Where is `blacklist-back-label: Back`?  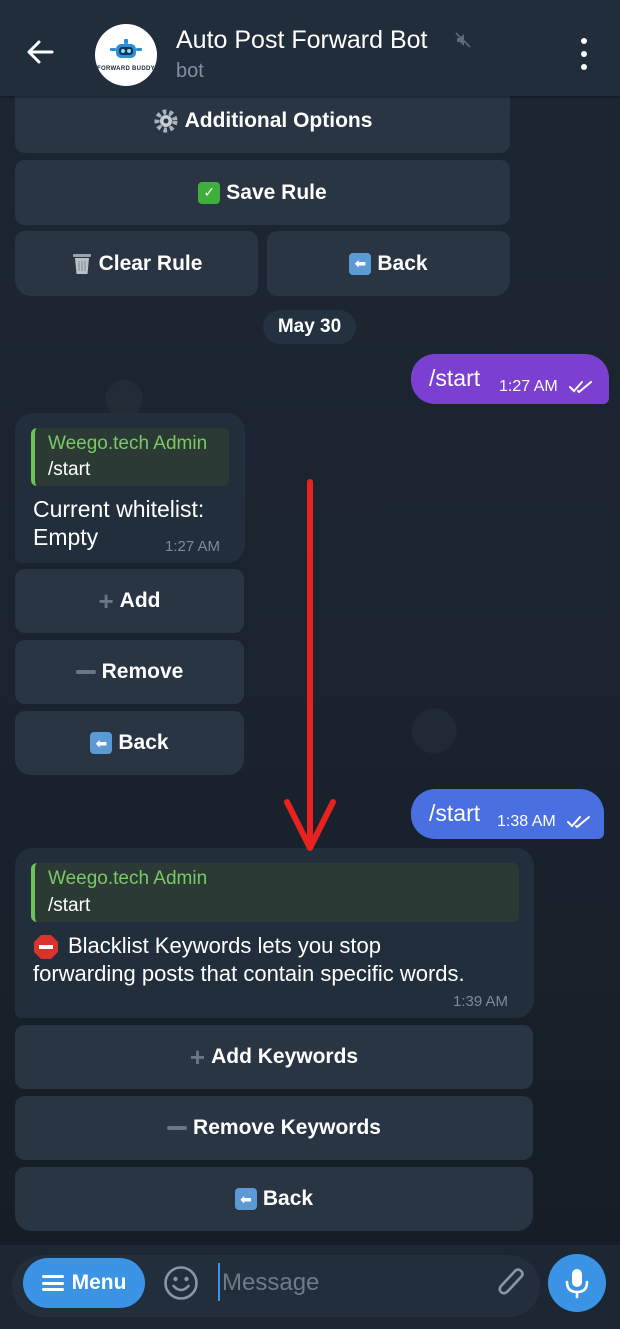 blacklist-back-label: Back is located at coordinates (288, 1198).